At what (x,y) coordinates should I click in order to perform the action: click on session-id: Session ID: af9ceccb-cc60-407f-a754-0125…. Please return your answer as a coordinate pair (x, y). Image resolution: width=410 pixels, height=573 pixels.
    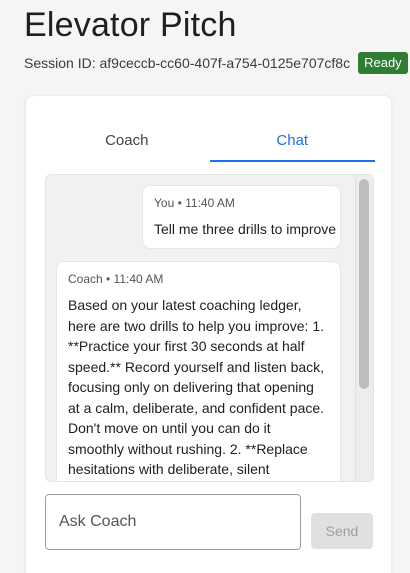
    Looking at the image, I should click on (187, 63).